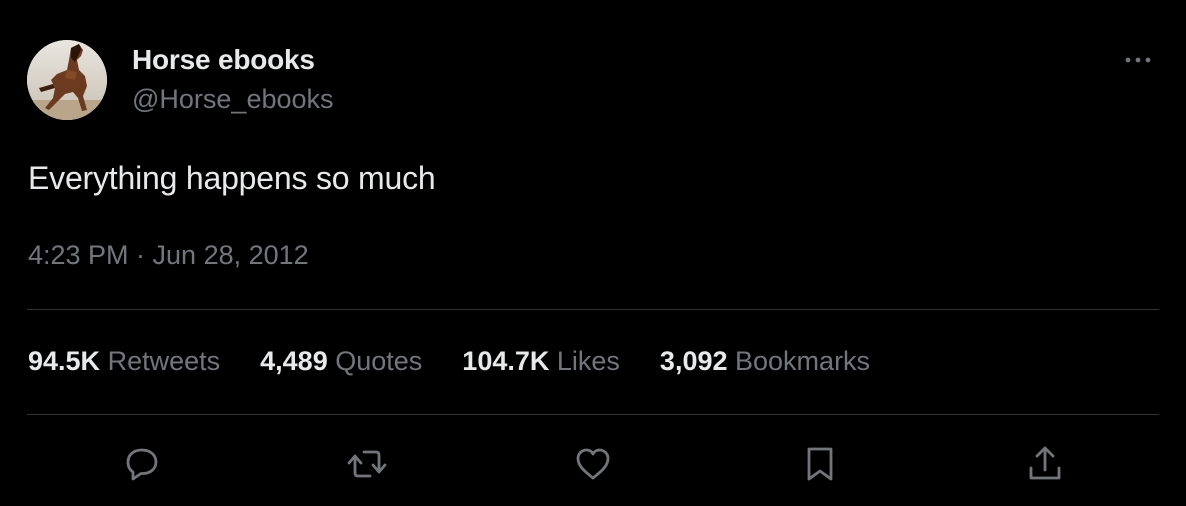 The height and width of the screenshot is (506, 1186). I want to click on avatar, so click(67, 80).